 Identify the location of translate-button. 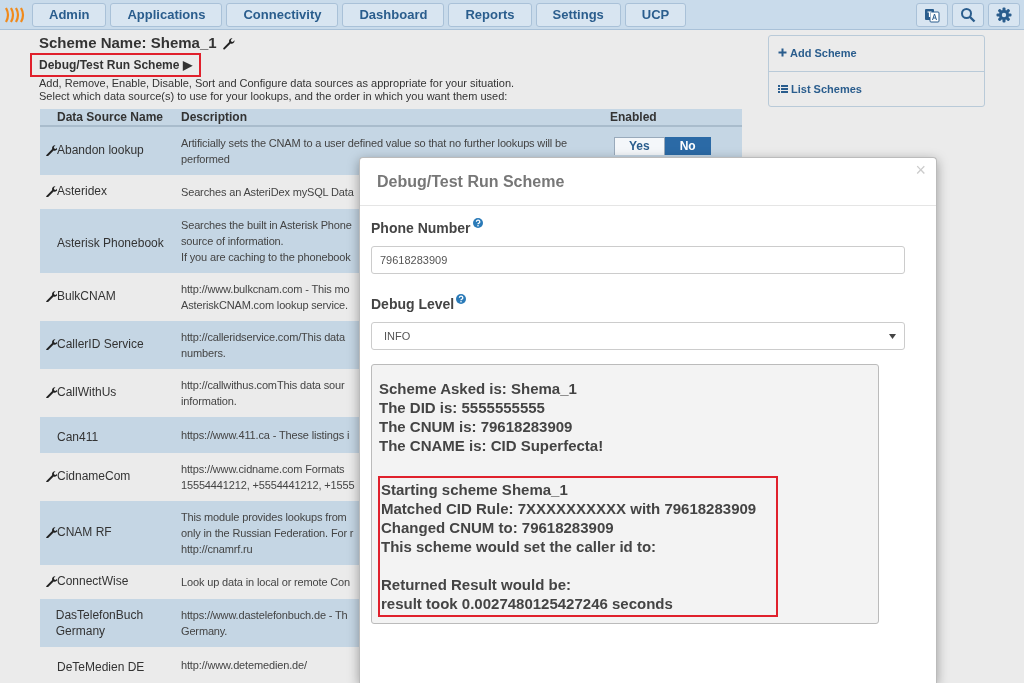
(932, 14).